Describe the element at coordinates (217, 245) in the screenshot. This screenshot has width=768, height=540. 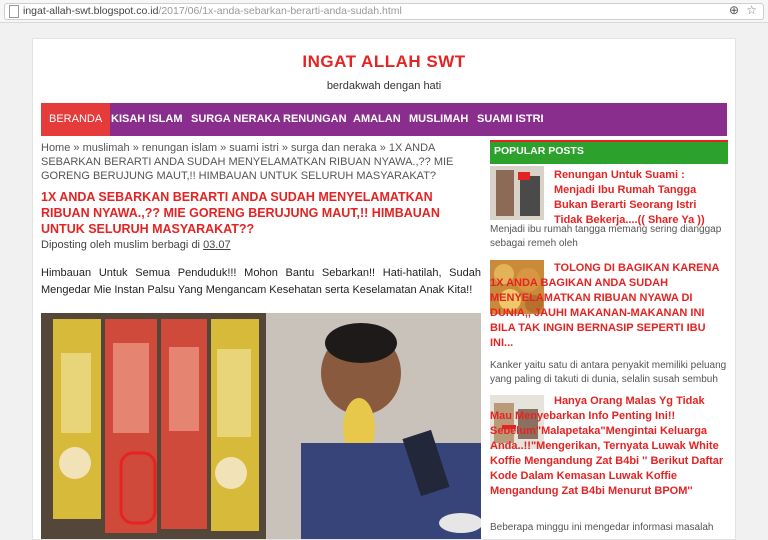
I see `post-date-link: 03.07` at that location.